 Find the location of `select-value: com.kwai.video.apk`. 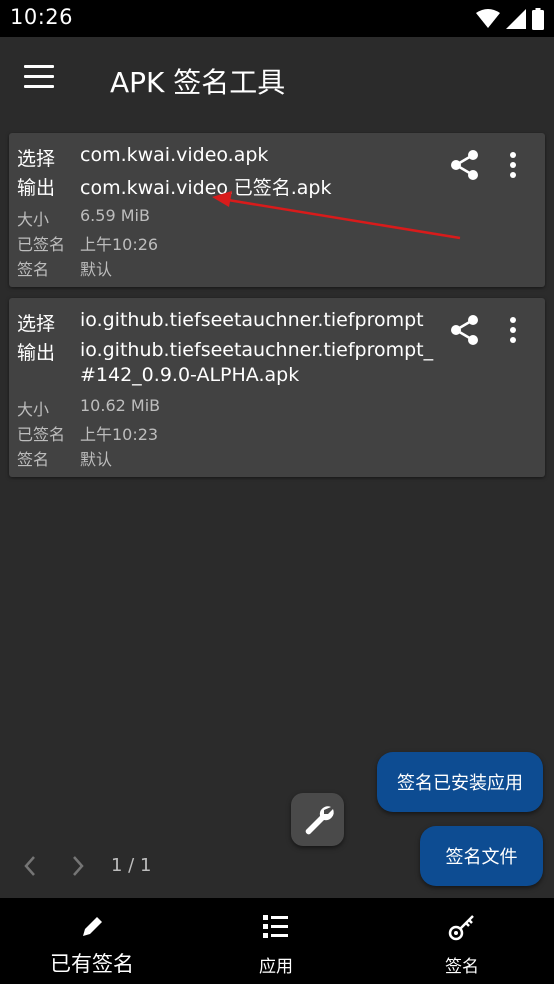

select-value: com.kwai.video.apk is located at coordinates (174, 155).